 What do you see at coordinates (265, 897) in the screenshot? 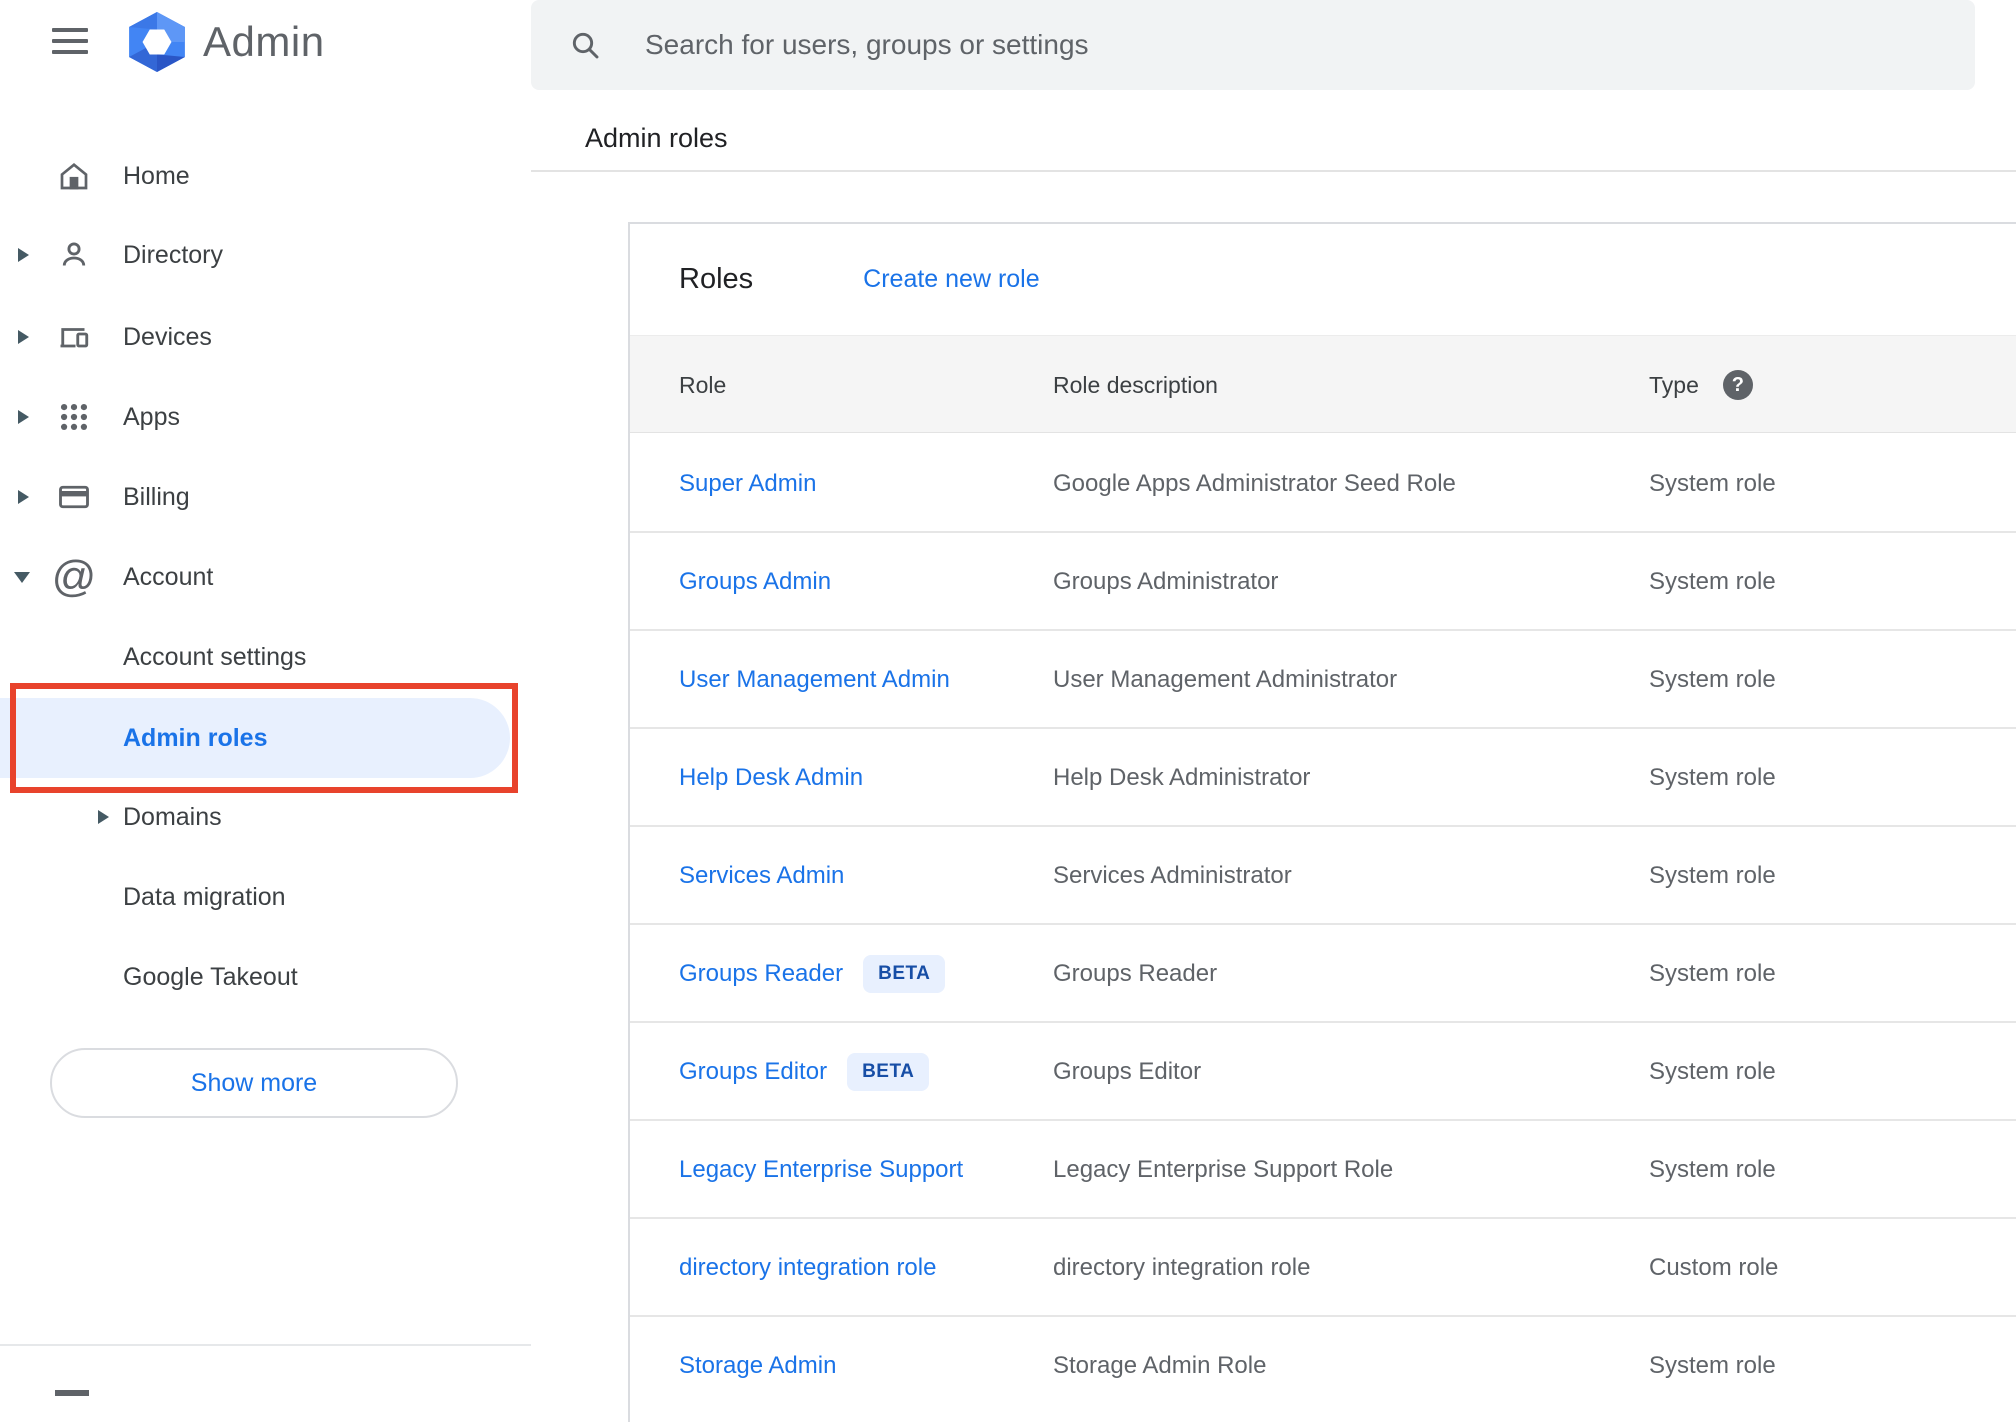
I see `sidebar-item-data-migration: Data migration` at bounding box center [265, 897].